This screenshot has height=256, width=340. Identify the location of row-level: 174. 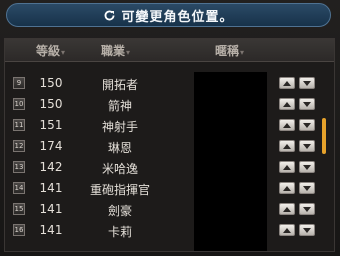
(51, 146).